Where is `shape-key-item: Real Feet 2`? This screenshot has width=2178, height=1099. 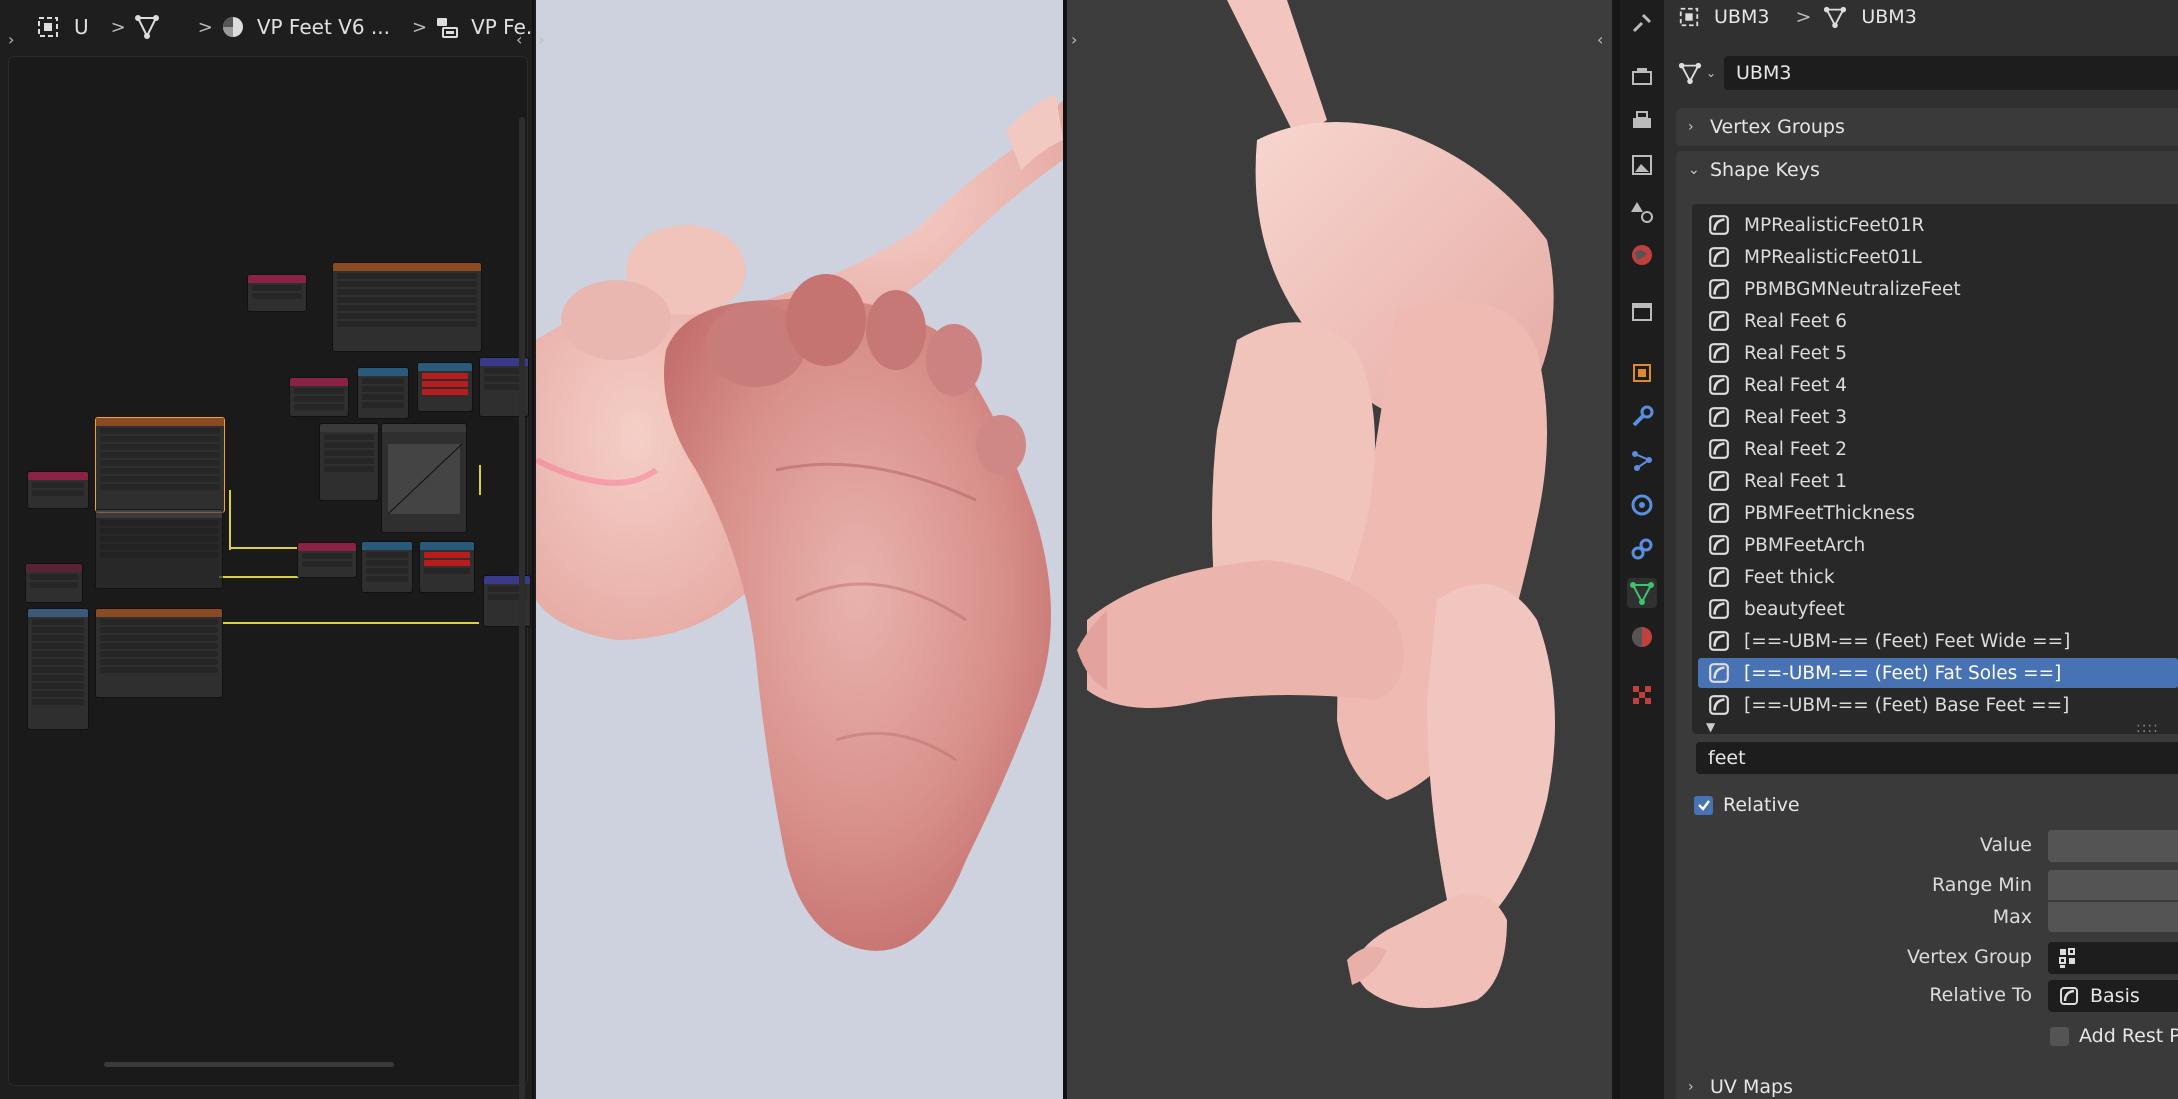
shape-key-item: Real Feet 2 is located at coordinates (1938, 449).